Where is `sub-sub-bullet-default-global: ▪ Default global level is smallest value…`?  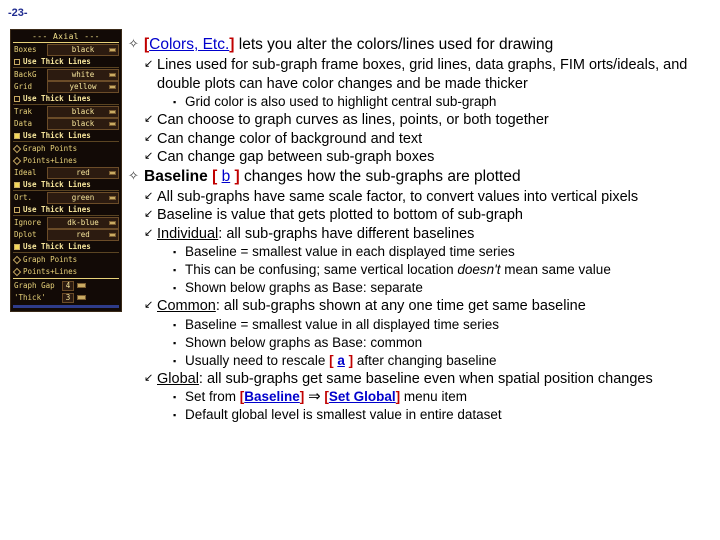
sub-sub-bullet-default-global: ▪ Default global level is smallest value… is located at coordinates (445, 415).